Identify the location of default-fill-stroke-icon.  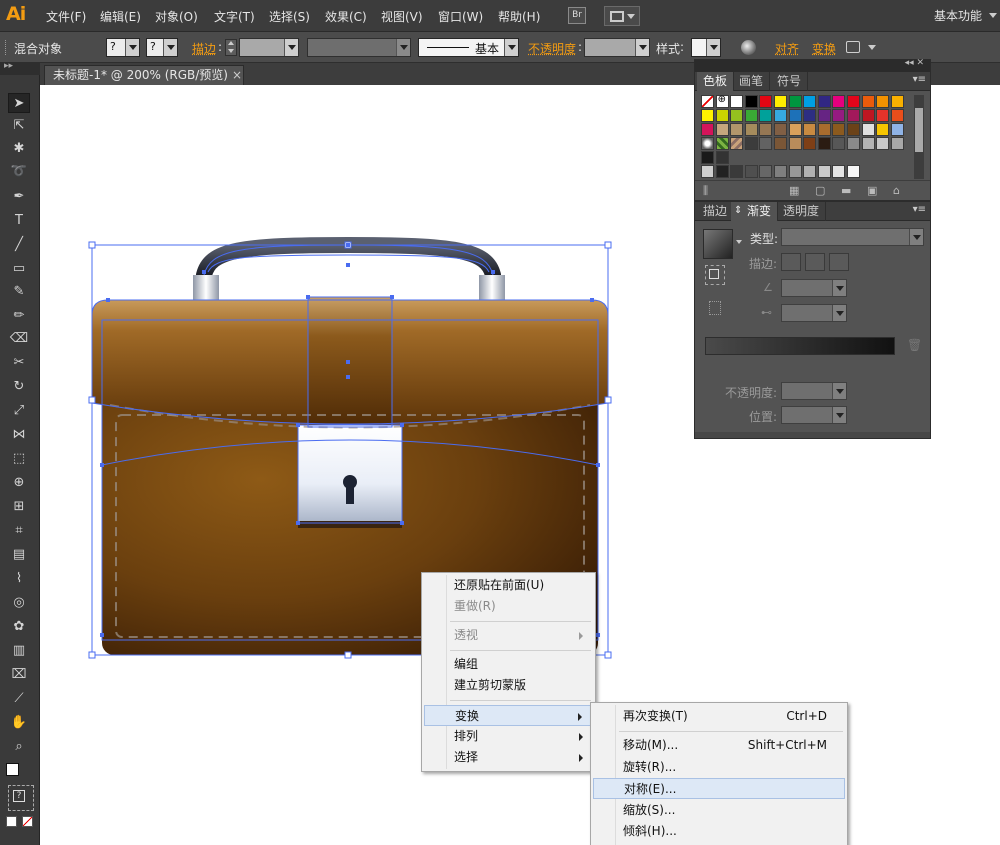
(12, 769).